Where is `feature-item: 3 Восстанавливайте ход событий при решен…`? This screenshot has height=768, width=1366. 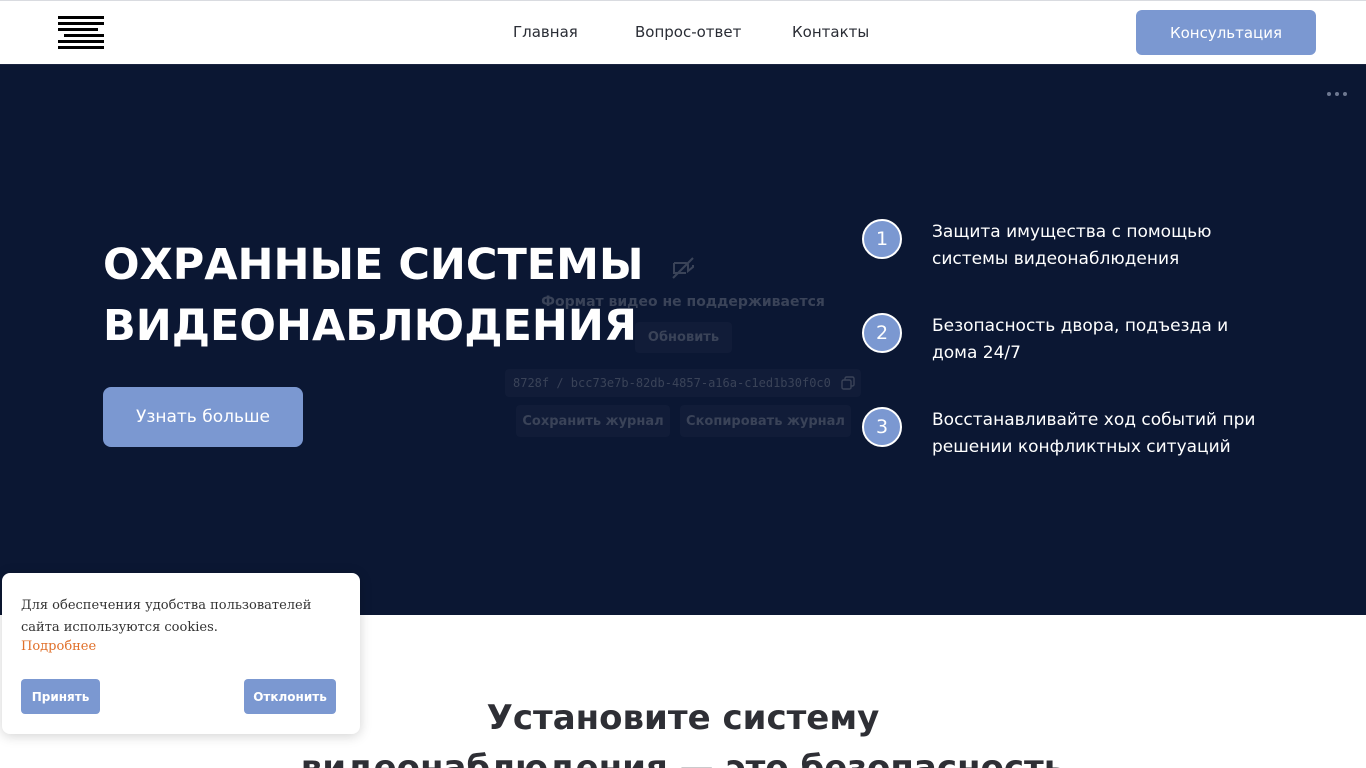 feature-item: 3 Восстанавливайте ход событий при решен… is located at coordinates (1072, 437).